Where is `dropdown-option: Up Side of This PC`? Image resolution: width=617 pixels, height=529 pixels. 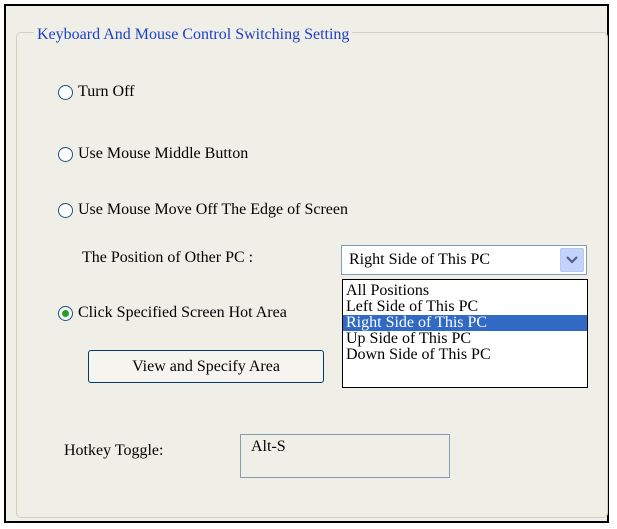 dropdown-option: Up Side of This PC is located at coordinates (465, 339).